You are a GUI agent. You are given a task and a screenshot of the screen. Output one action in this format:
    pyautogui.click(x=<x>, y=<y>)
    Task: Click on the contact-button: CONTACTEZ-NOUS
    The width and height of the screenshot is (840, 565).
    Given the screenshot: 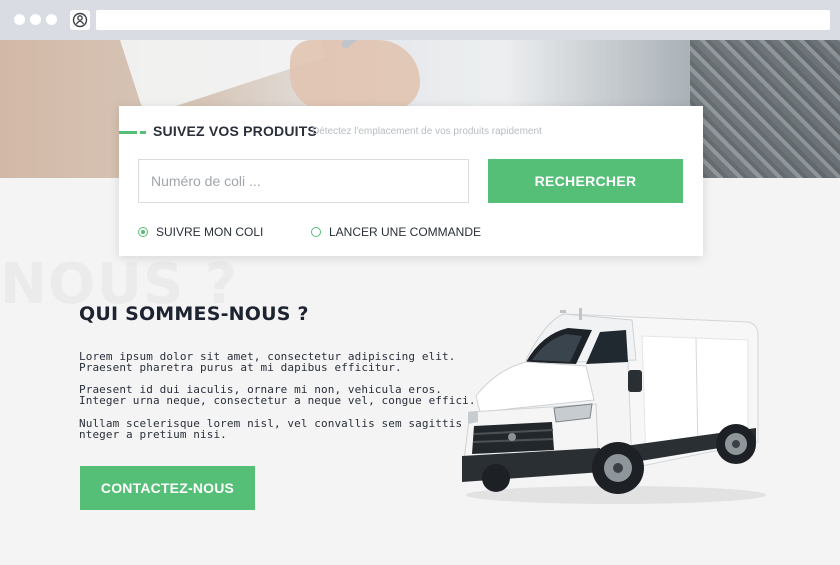 What is the action you would take?
    pyautogui.click(x=167, y=488)
    